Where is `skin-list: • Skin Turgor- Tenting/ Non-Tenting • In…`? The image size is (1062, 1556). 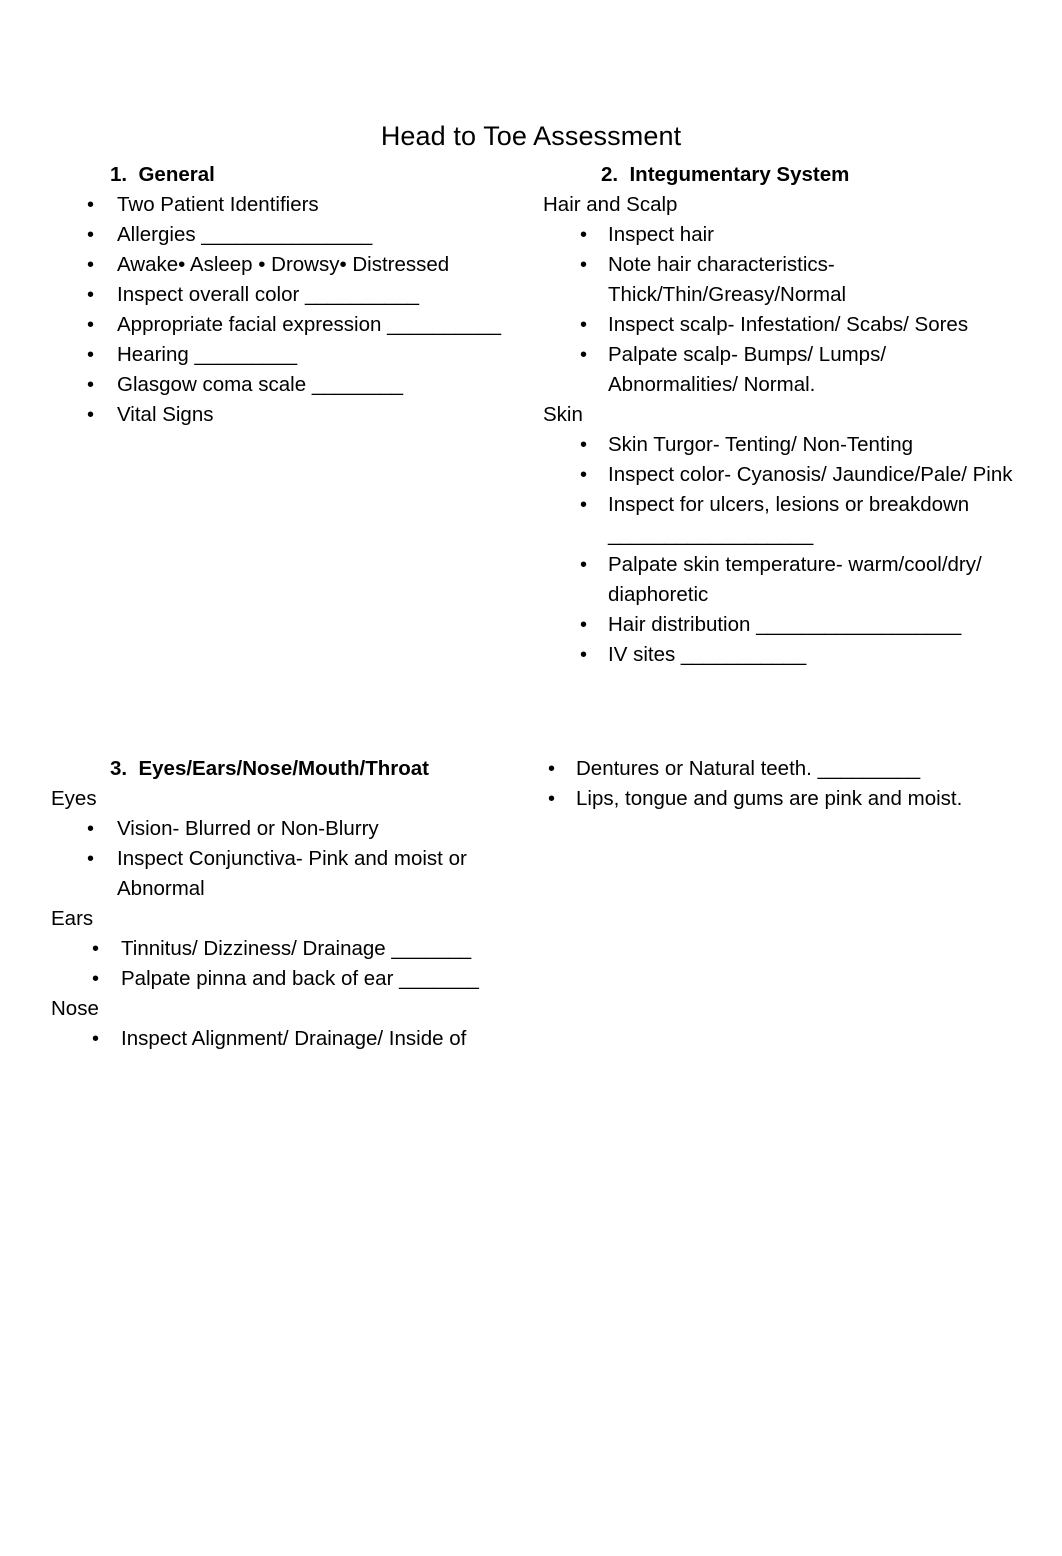
skin-list: • Skin Turgor- Tenting/ Non-Tenting • In… is located at coordinates (780, 550).